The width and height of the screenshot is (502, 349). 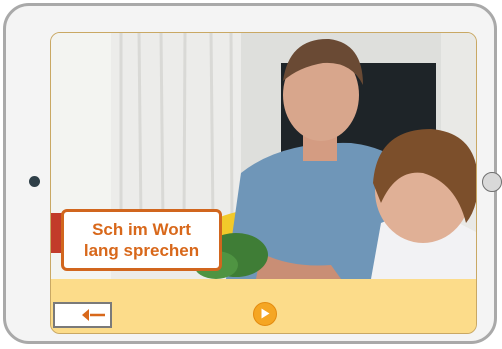 I want to click on tablet-home-button, so click(x=492, y=182).